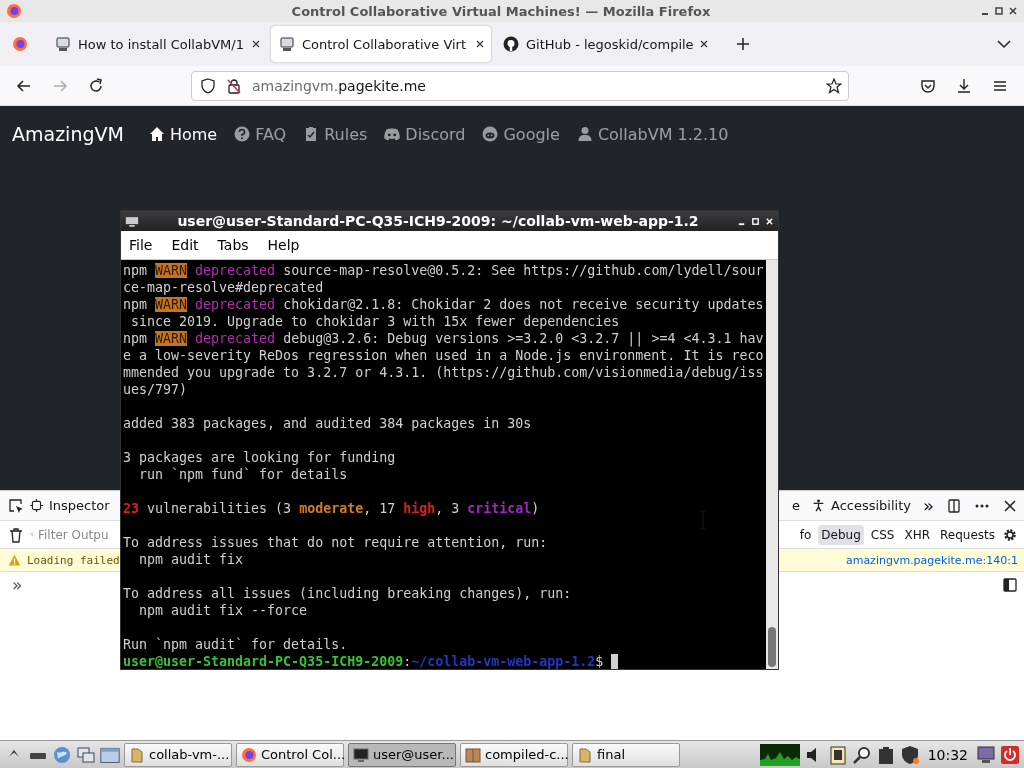 This screenshot has height=768, width=1024. What do you see at coordinates (1010, 534) in the screenshot?
I see `settings-icon` at bounding box center [1010, 534].